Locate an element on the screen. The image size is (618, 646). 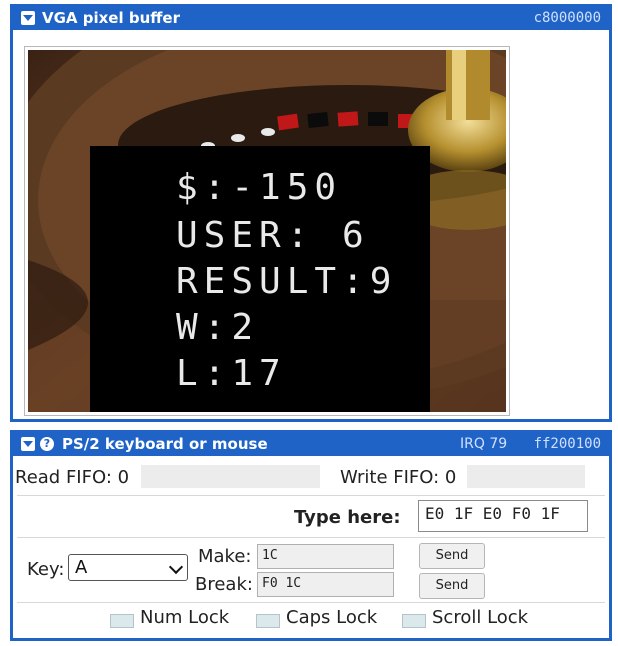
break-code-field: F0 1C is located at coordinates (325, 584).